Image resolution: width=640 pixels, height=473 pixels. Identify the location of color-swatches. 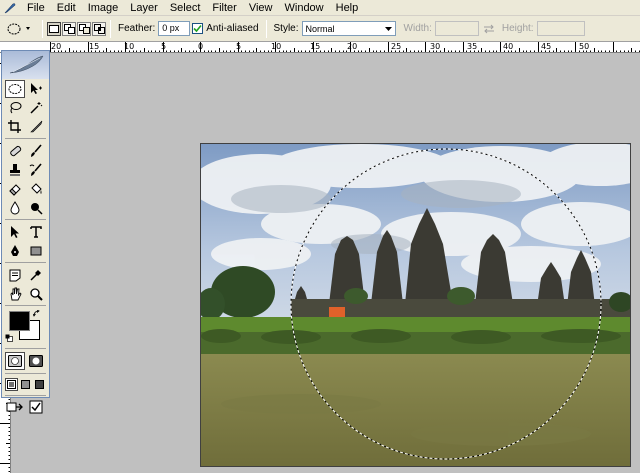
(25, 327).